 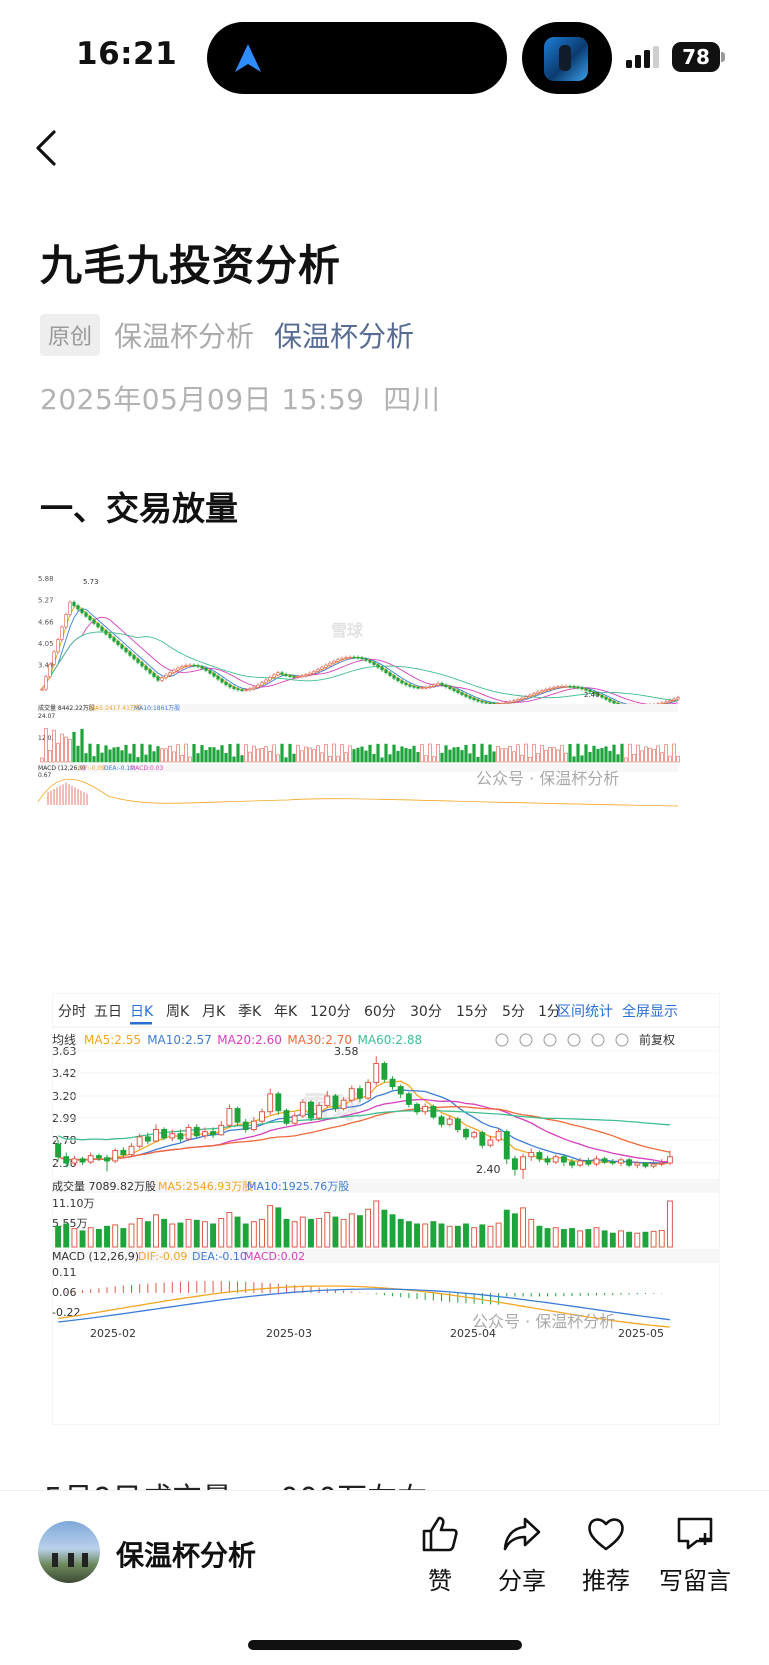 What do you see at coordinates (440, 1555) in the screenshot?
I see `like-button: 赞` at bounding box center [440, 1555].